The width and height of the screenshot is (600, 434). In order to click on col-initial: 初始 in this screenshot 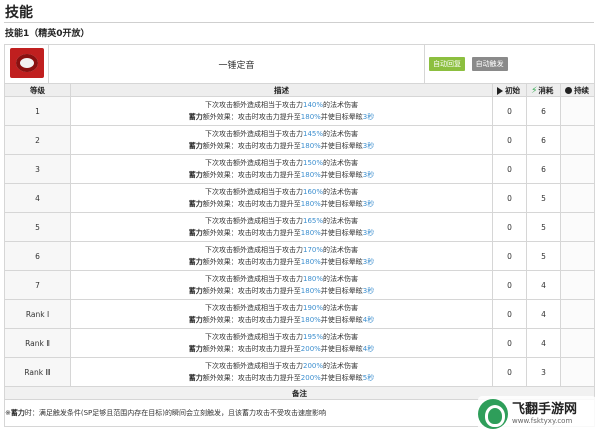, I will do `click(510, 90)`.